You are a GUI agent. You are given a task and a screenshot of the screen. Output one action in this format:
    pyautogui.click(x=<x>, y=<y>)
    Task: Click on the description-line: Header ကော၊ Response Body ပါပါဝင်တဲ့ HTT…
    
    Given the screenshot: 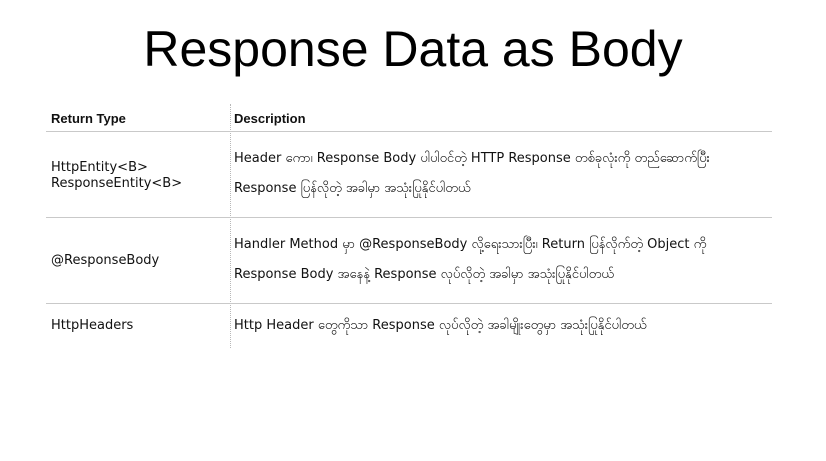 What is the action you would take?
    pyautogui.click(x=472, y=158)
    